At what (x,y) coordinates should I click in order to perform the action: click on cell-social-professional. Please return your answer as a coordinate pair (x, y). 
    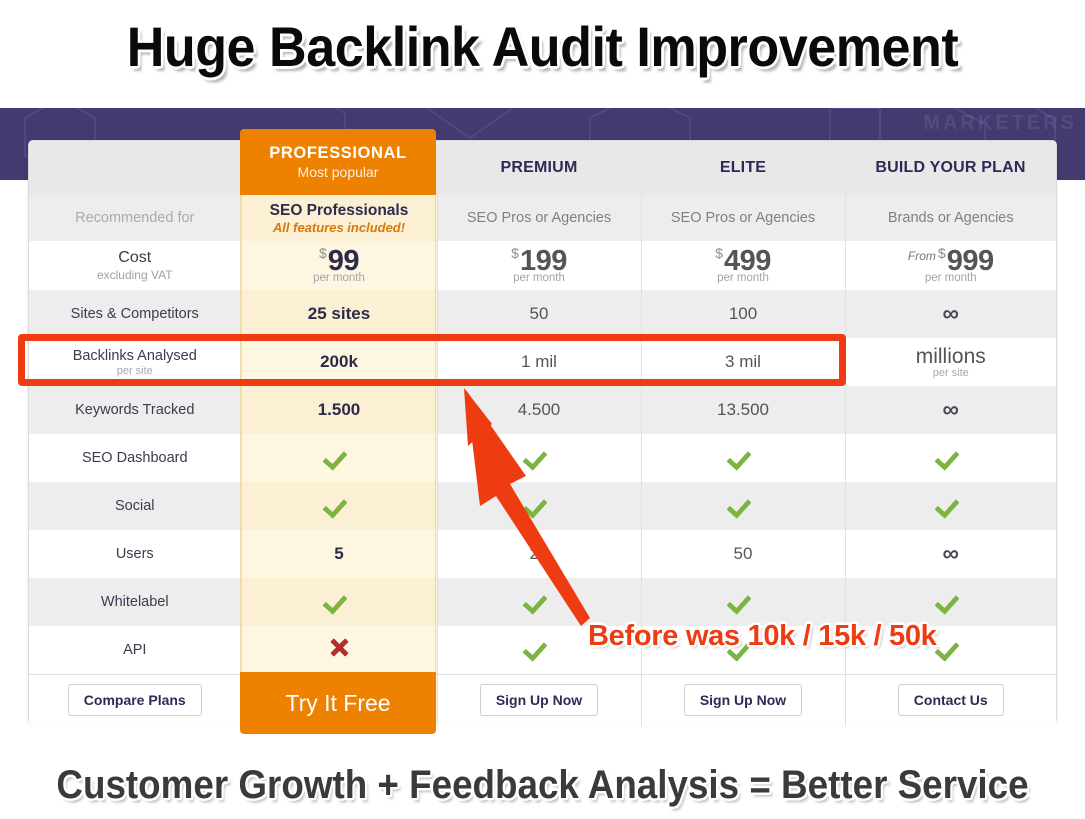
    Looking at the image, I should click on (339, 506).